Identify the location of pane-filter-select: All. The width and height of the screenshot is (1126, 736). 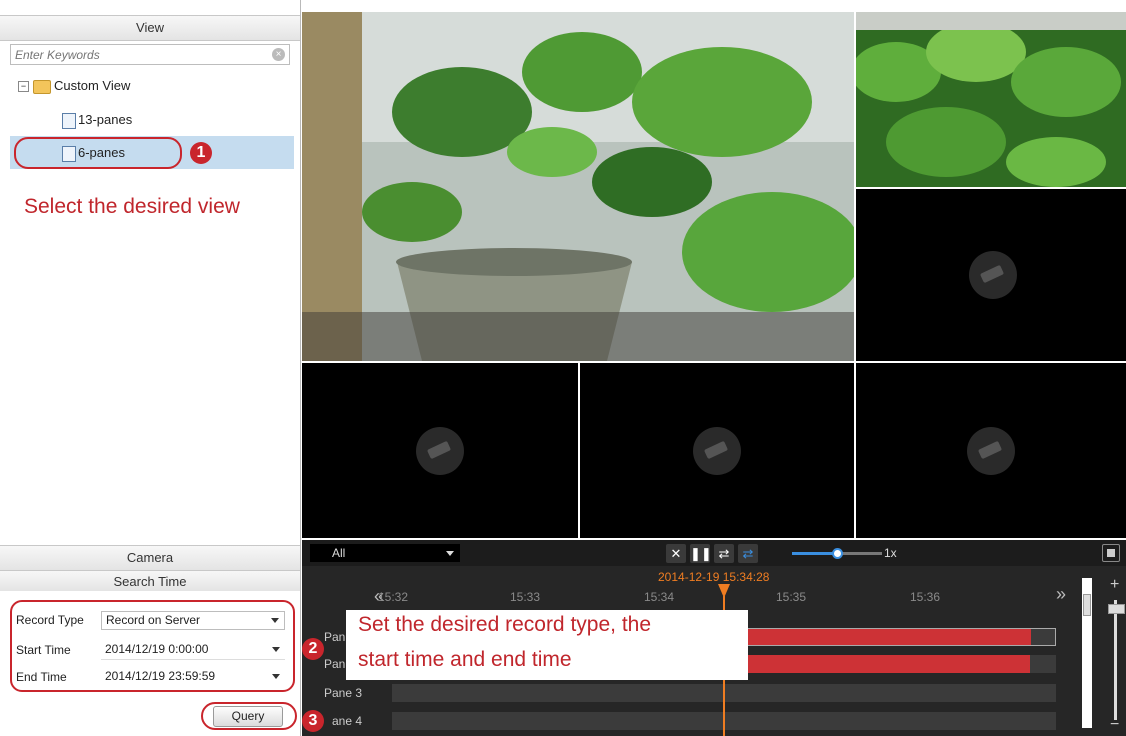
(385, 553).